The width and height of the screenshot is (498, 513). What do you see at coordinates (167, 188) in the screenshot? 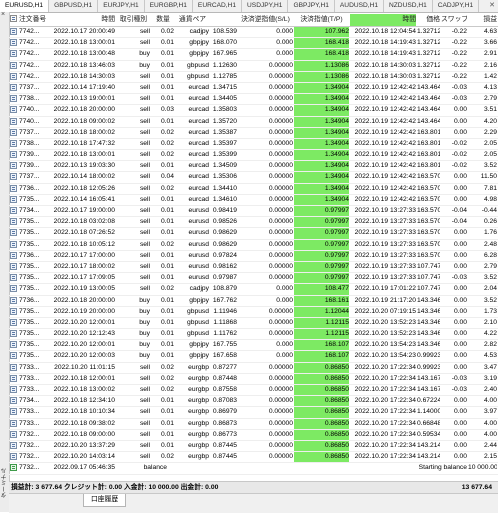
I see `table-cell: 0.02` at bounding box center [167, 188].